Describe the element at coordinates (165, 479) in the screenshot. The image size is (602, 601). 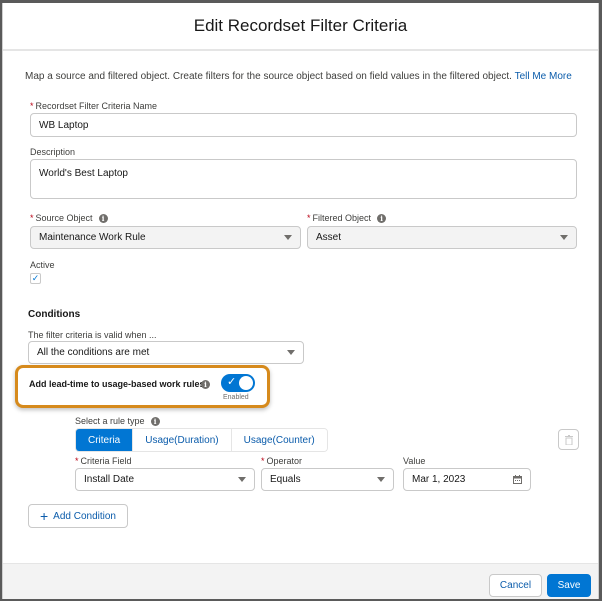
I see `criteria-field-select: Install Date` at that location.